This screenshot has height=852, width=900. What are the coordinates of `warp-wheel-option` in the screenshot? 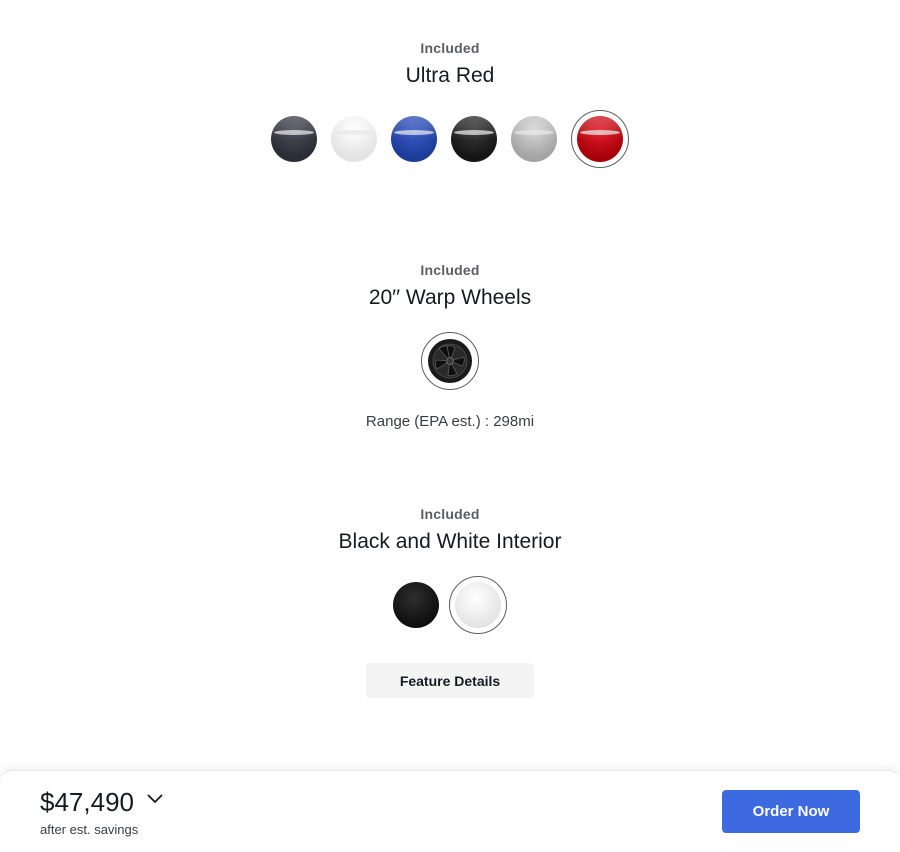 It's located at (450, 361).